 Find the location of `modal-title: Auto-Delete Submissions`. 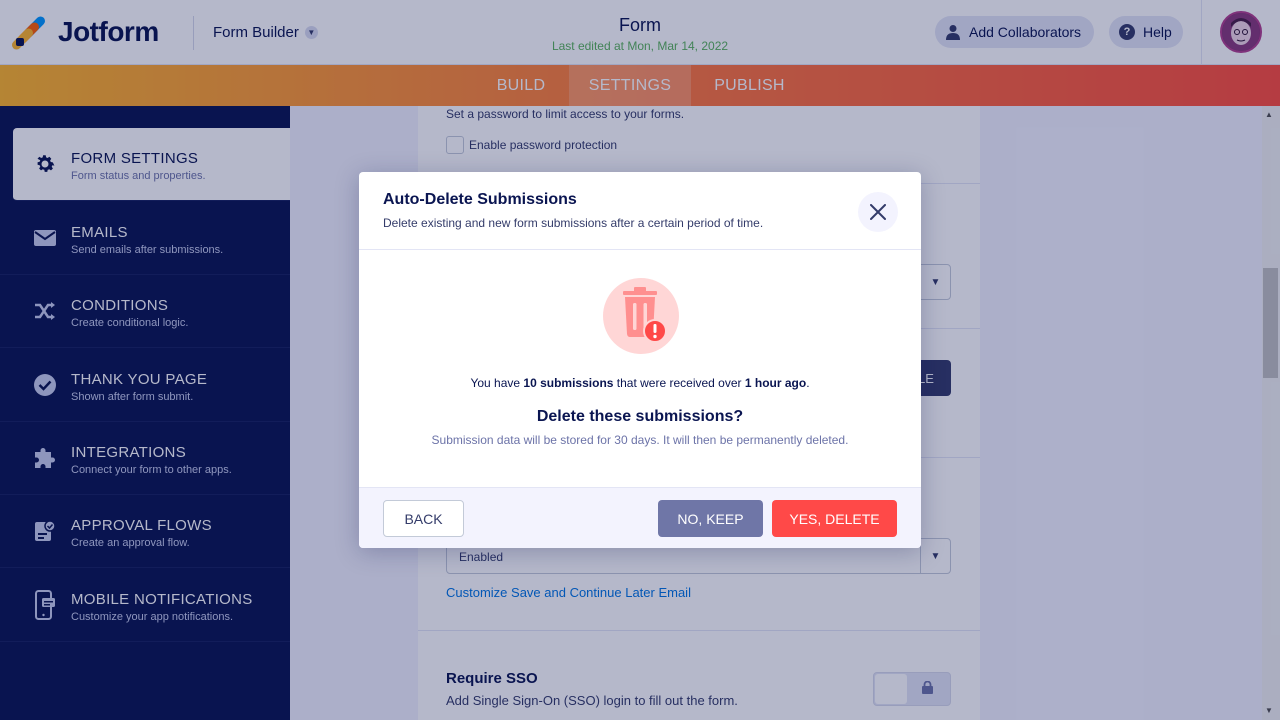

modal-title: Auto-Delete Submissions is located at coordinates (480, 199).